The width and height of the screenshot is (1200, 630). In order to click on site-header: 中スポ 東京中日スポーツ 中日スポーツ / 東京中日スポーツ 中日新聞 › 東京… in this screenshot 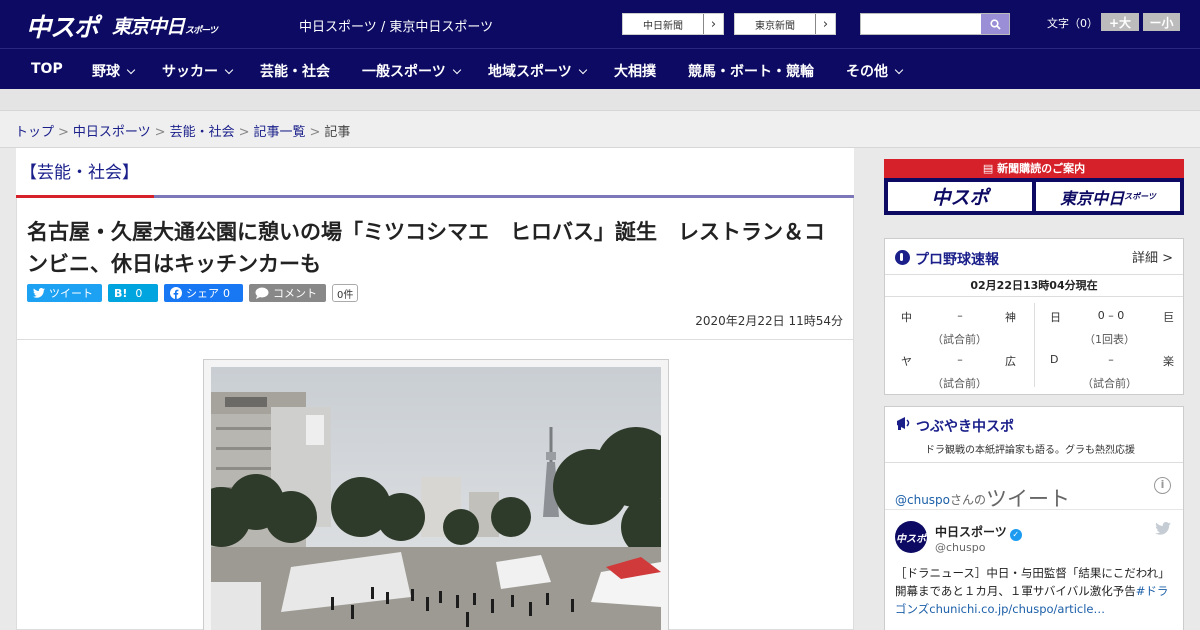, I will do `click(600, 24)`.